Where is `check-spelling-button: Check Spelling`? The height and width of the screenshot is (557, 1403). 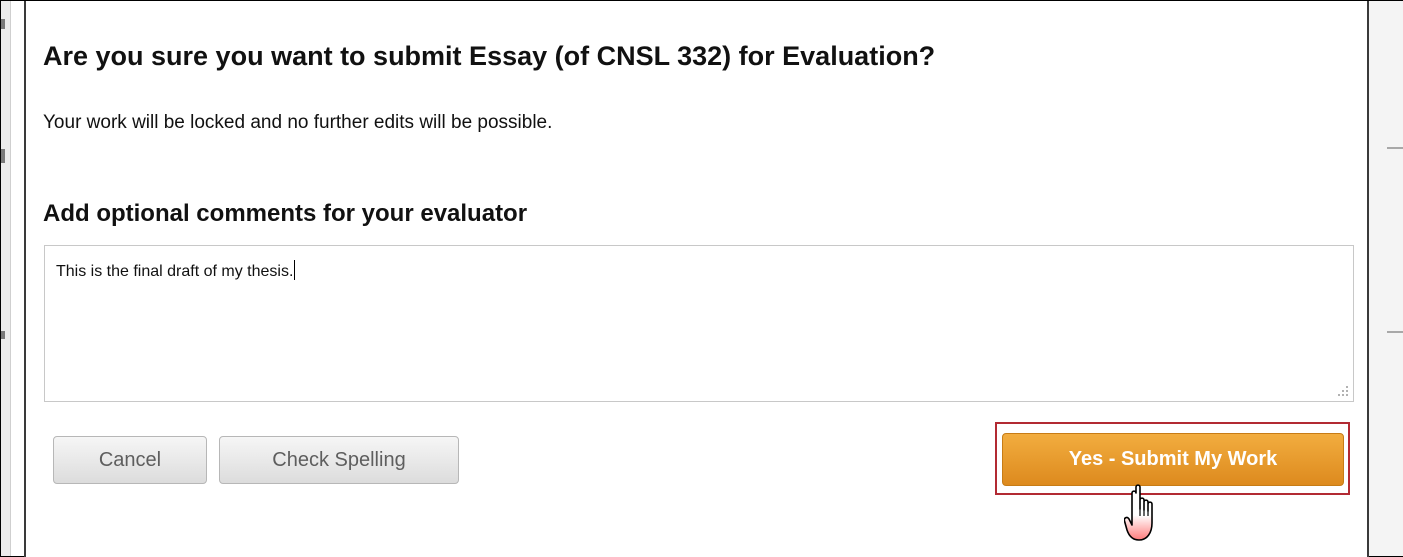
check-spelling-button: Check Spelling is located at coordinates (339, 460).